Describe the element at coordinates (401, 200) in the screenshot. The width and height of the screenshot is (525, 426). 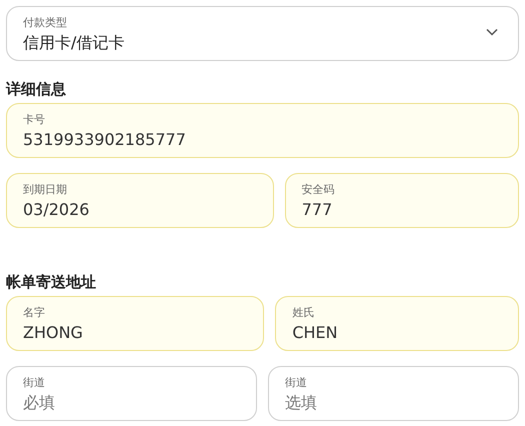
I see `input-field: 安全码 777` at that location.